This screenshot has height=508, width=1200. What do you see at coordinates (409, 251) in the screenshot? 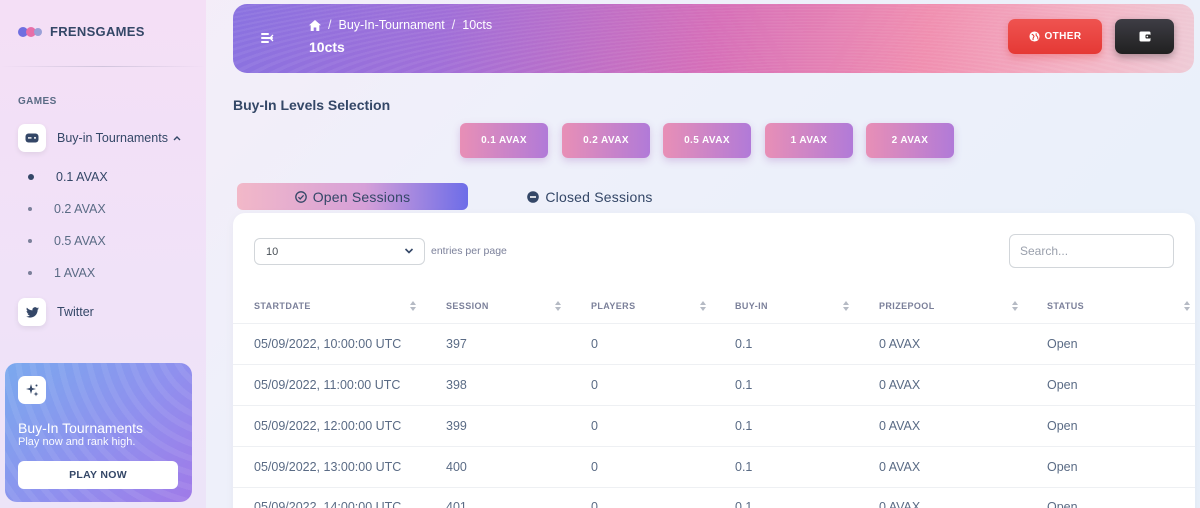
I see `chevron-down-icon` at bounding box center [409, 251].